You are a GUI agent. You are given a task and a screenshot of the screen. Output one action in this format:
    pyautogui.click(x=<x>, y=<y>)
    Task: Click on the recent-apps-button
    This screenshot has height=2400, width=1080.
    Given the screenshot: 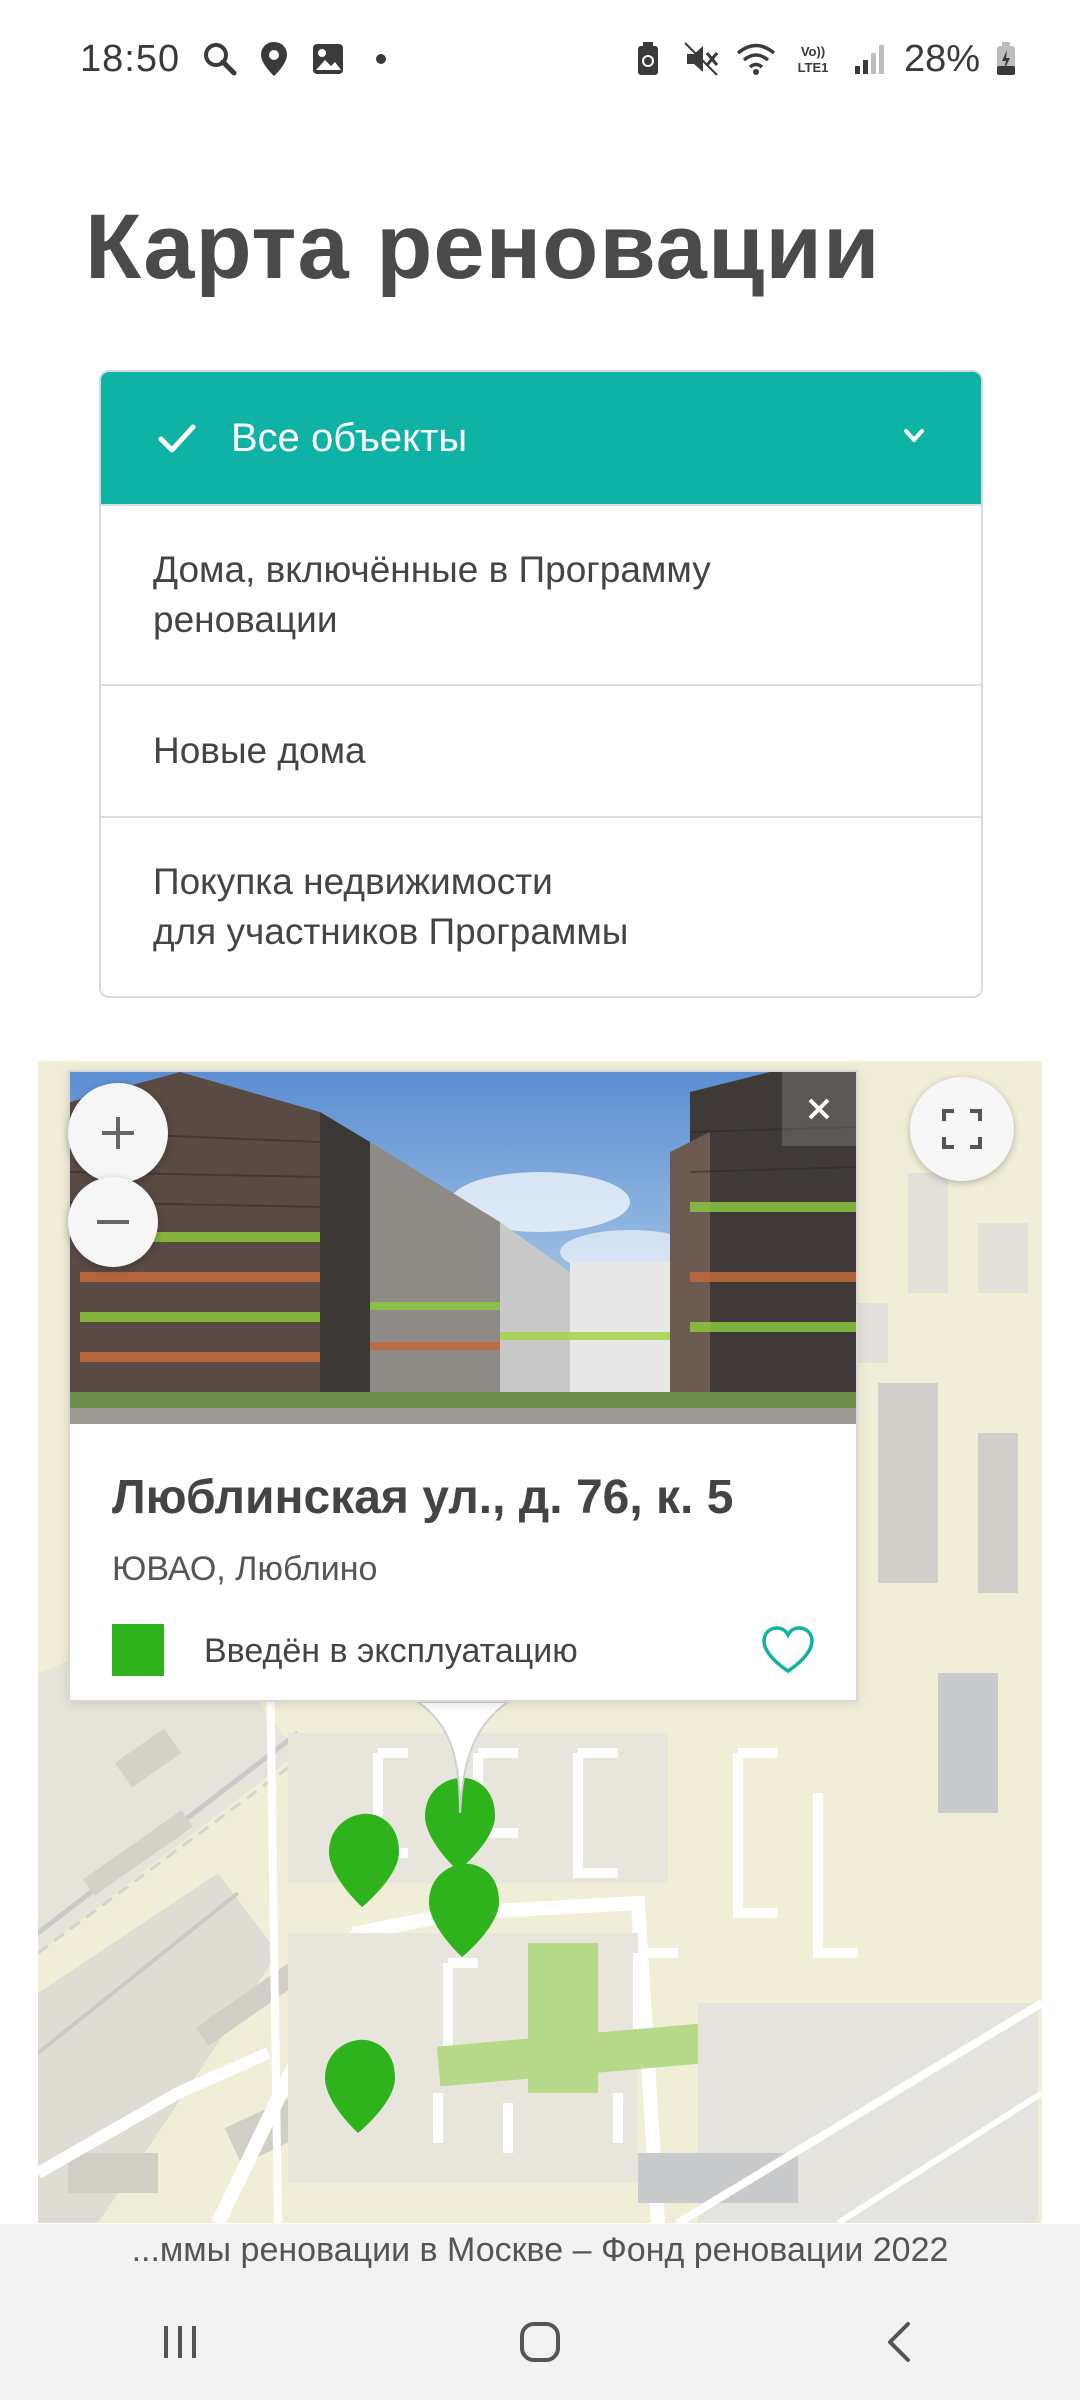 What is the action you would take?
    pyautogui.click(x=180, y=2342)
    